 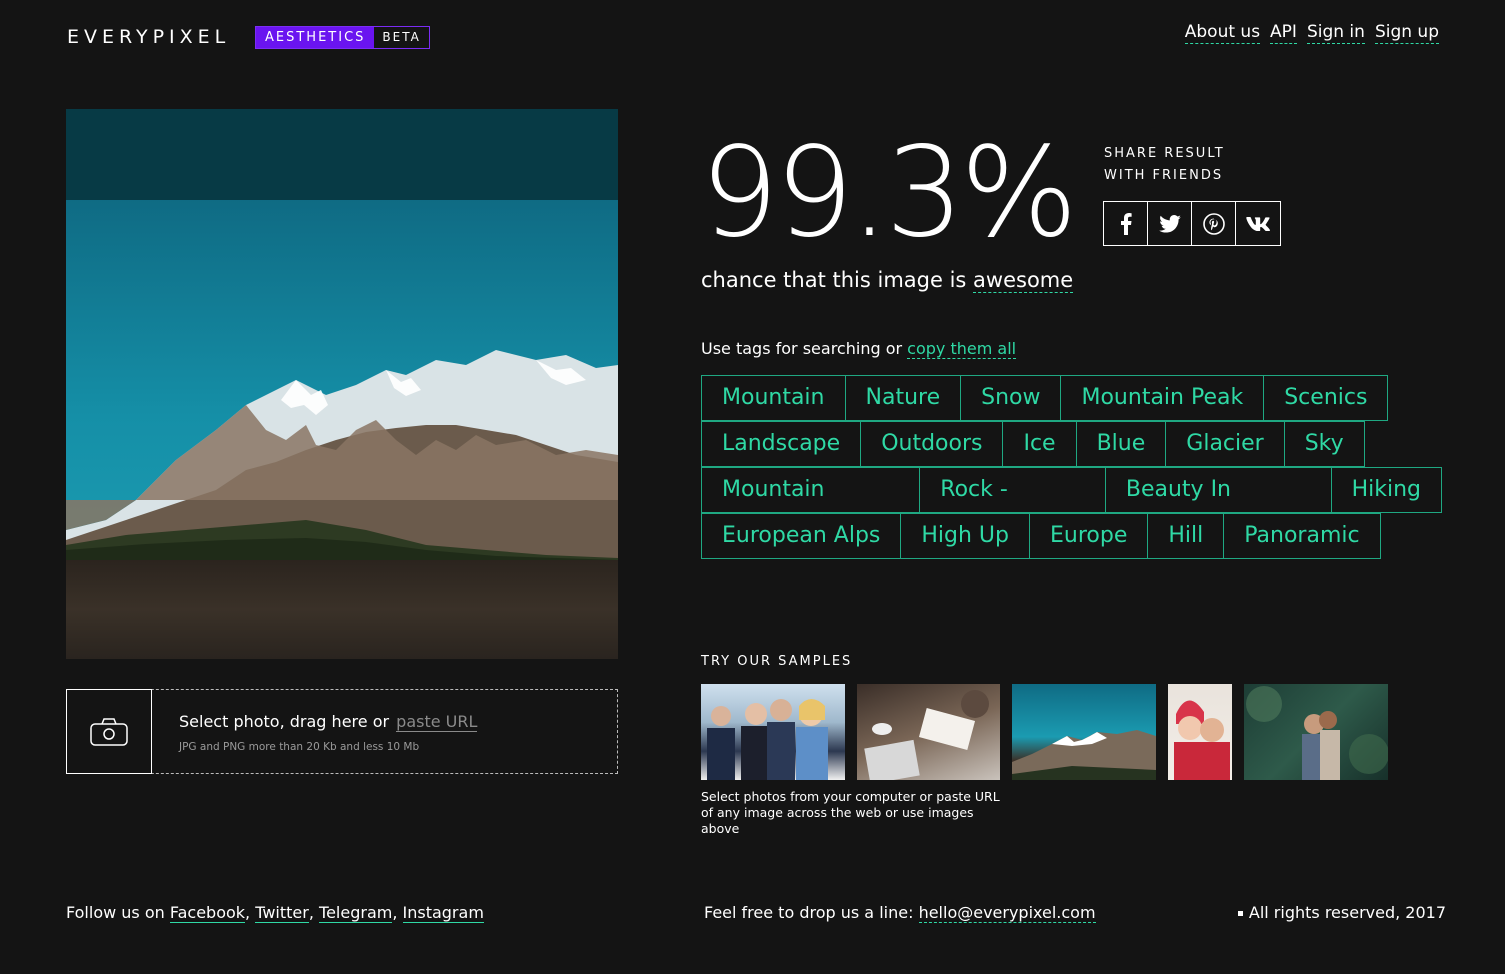 I want to click on sample-business-people, so click(x=773, y=732).